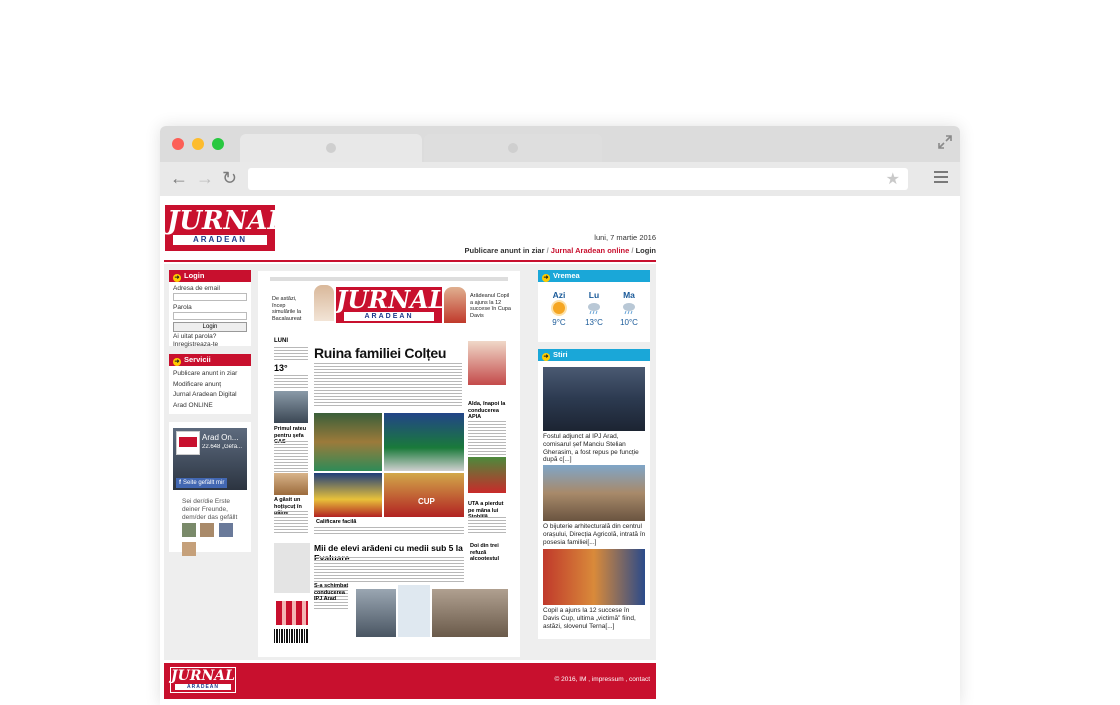  What do you see at coordinates (218, 144) in the screenshot?
I see `maximize-window-button` at bounding box center [218, 144].